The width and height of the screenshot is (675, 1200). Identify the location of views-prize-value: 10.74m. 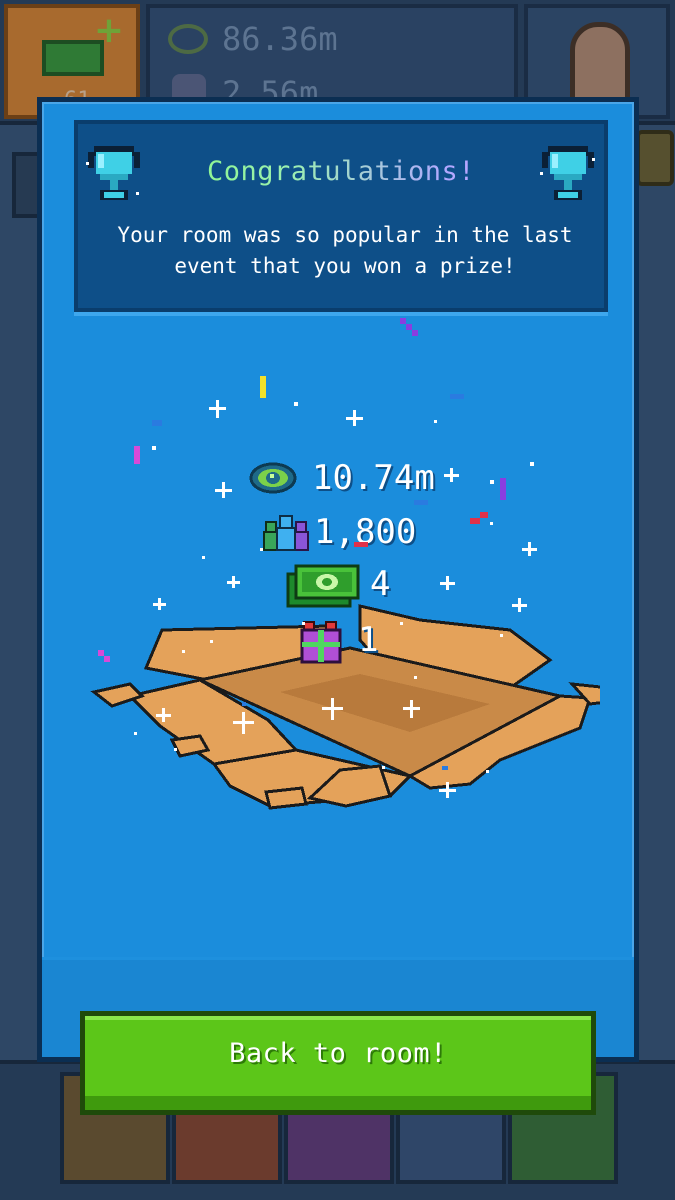
(373, 478).